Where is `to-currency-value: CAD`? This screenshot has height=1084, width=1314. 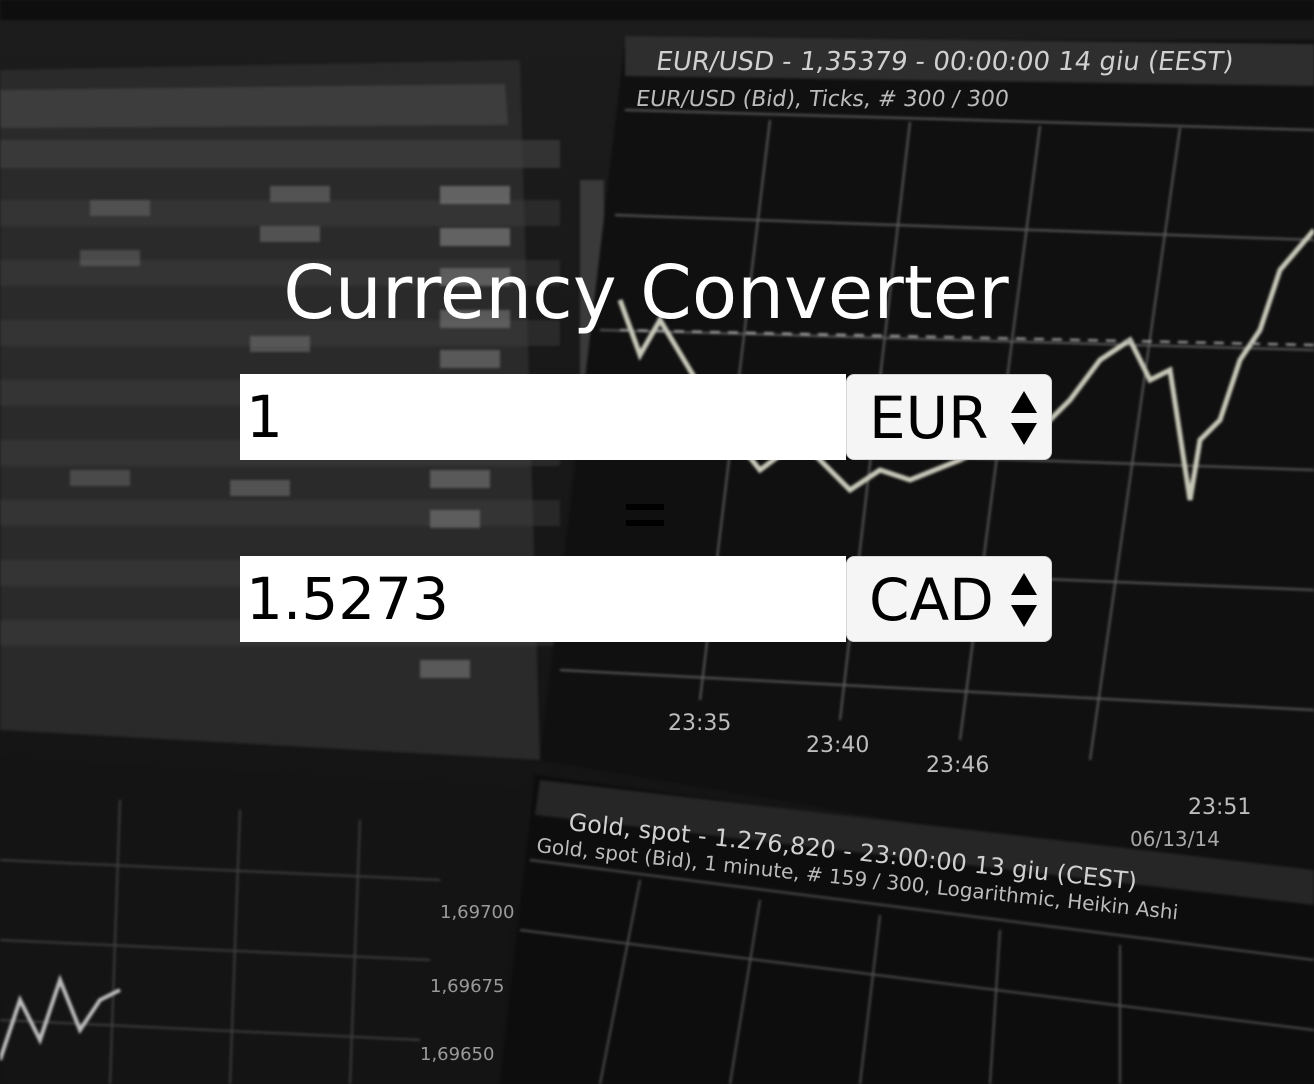 to-currency-value: CAD is located at coordinates (931, 600).